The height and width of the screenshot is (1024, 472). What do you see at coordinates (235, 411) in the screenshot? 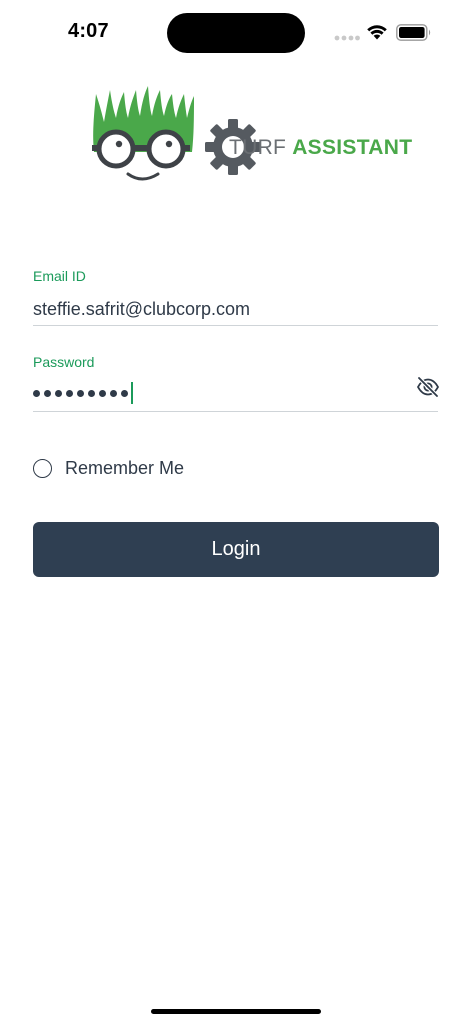
I see `password-underline` at bounding box center [235, 411].